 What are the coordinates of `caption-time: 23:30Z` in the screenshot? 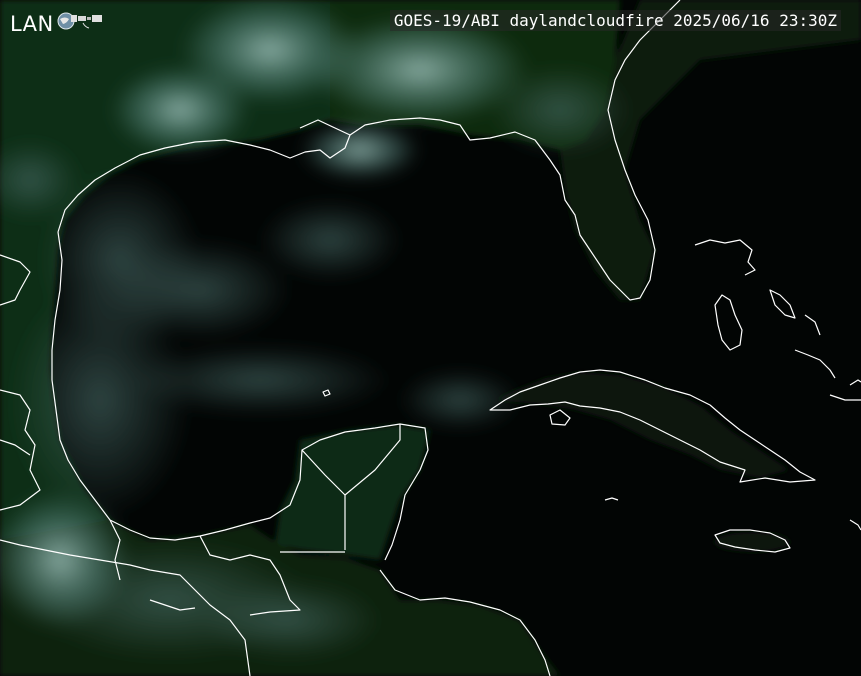 It's located at (808, 20).